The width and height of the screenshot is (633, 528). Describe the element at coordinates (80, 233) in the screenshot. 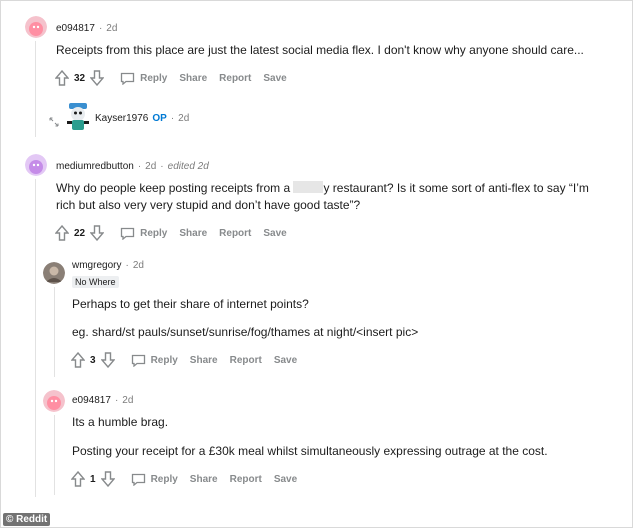

I see `vote-score: 22` at that location.